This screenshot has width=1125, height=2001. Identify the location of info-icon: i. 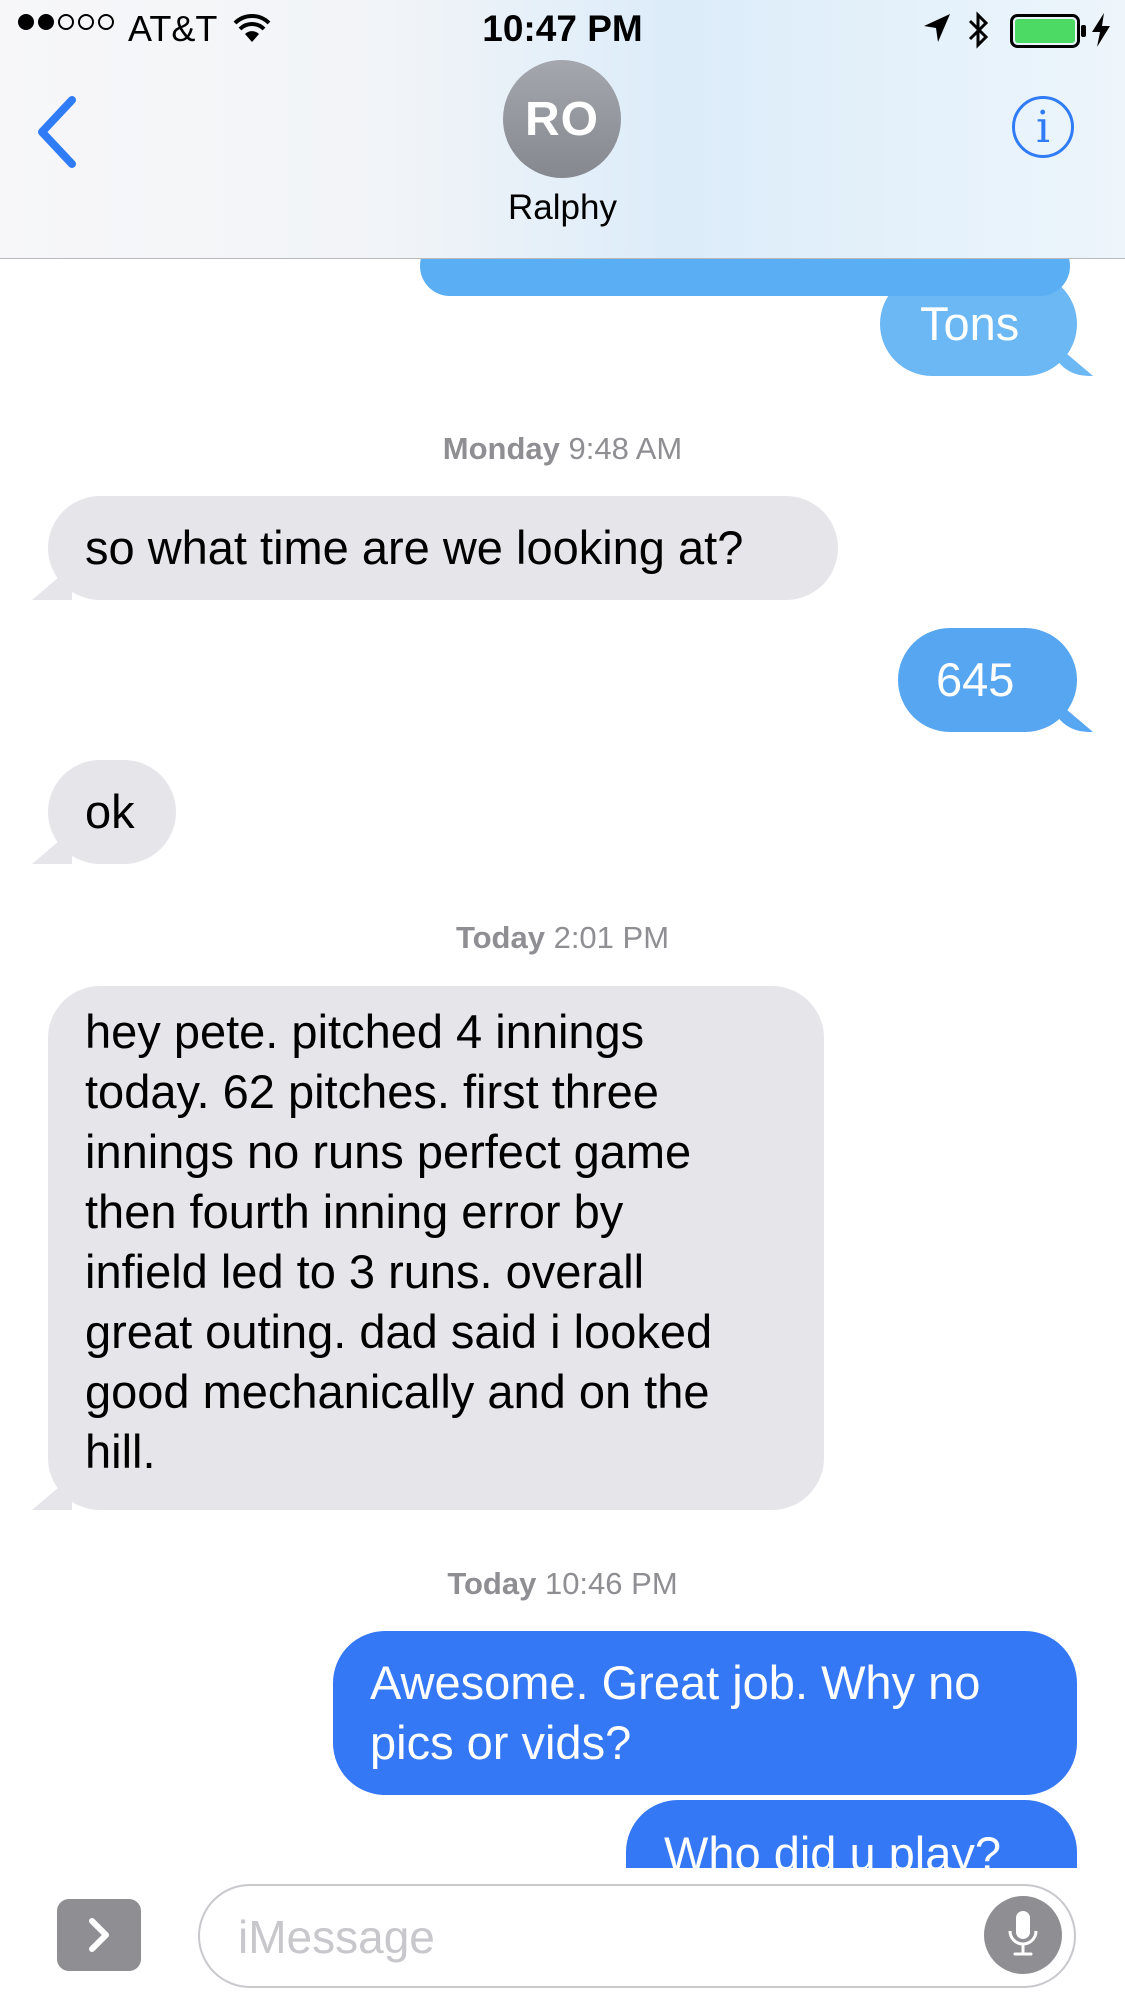
(1043, 127).